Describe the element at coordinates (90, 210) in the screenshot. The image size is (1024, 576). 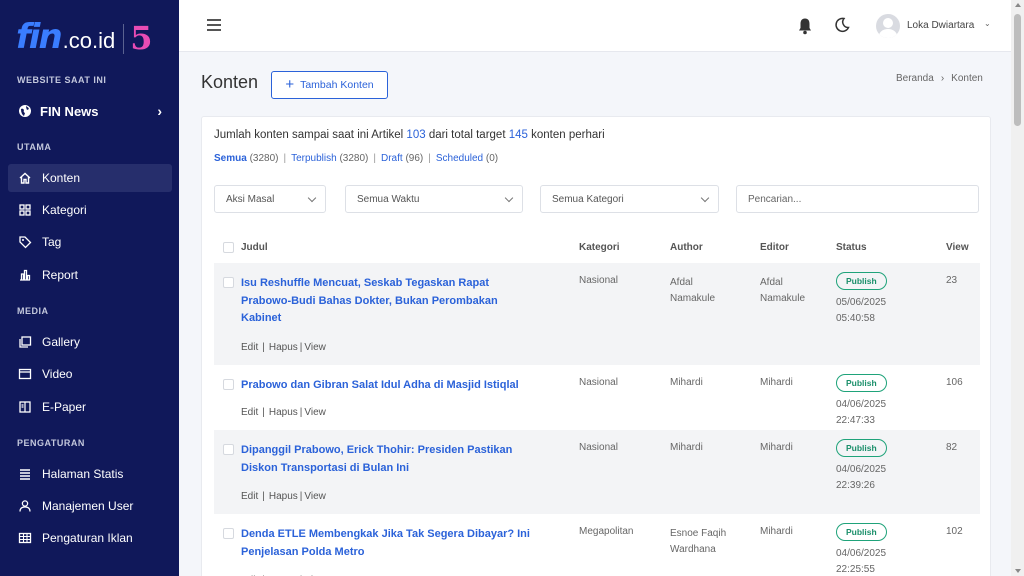
I see `sidebar-item-kategori: Kategori` at that location.